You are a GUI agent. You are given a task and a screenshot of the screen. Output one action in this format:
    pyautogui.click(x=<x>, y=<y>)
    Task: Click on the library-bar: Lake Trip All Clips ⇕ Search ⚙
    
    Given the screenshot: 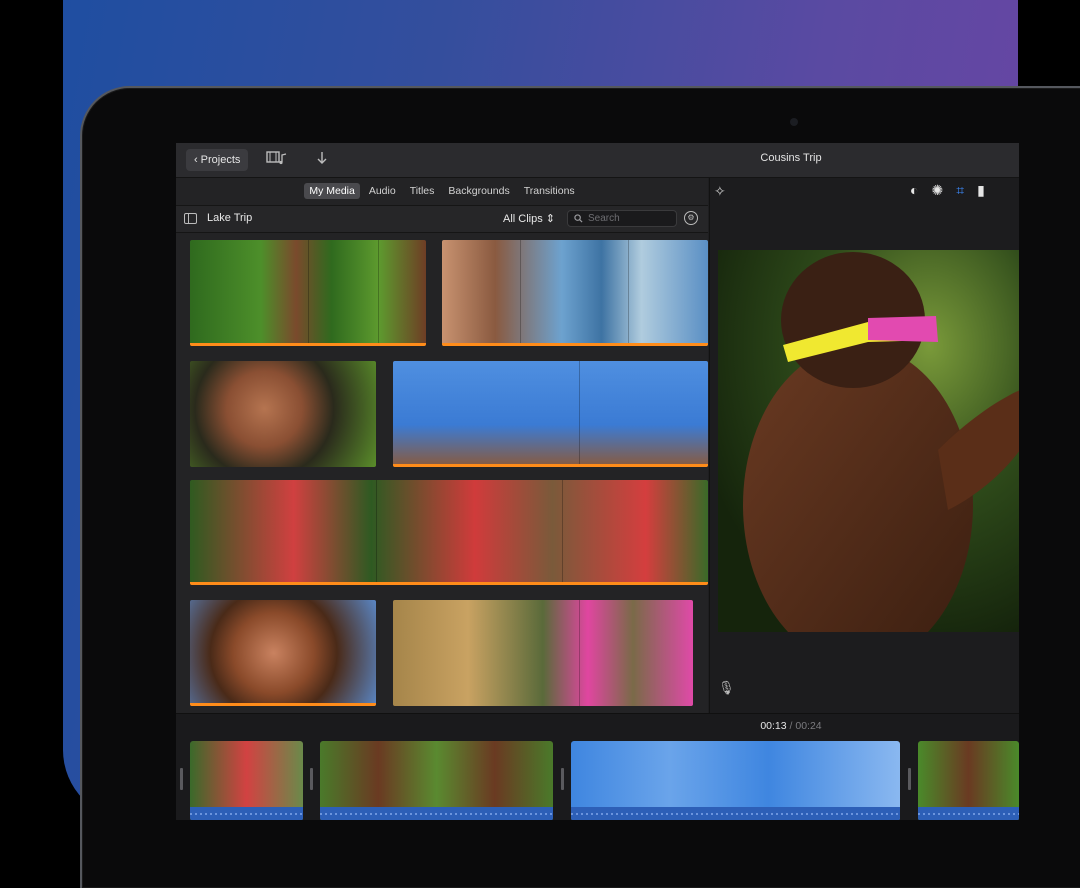 What is the action you would take?
    pyautogui.click(x=442, y=219)
    